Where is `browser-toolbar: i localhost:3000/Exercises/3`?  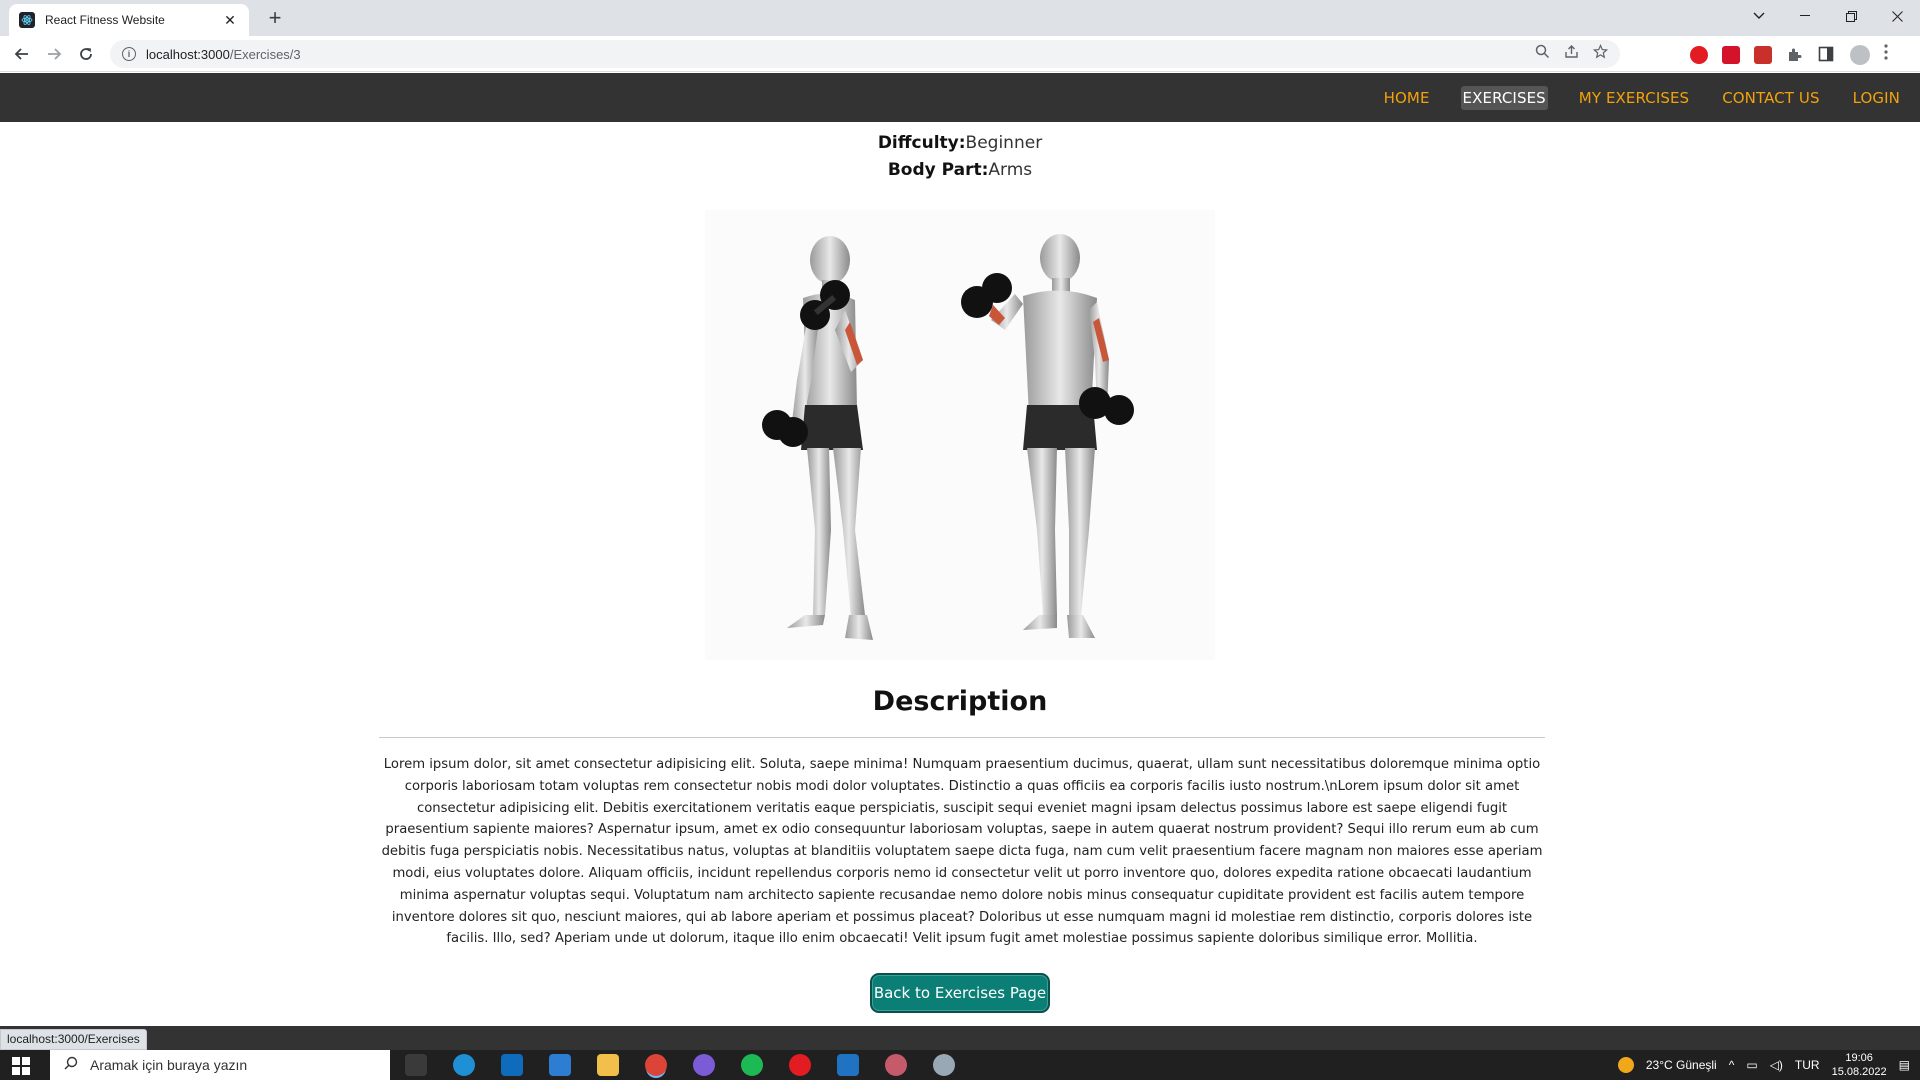 browser-toolbar: i localhost:3000/Exercises/3 is located at coordinates (960, 54).